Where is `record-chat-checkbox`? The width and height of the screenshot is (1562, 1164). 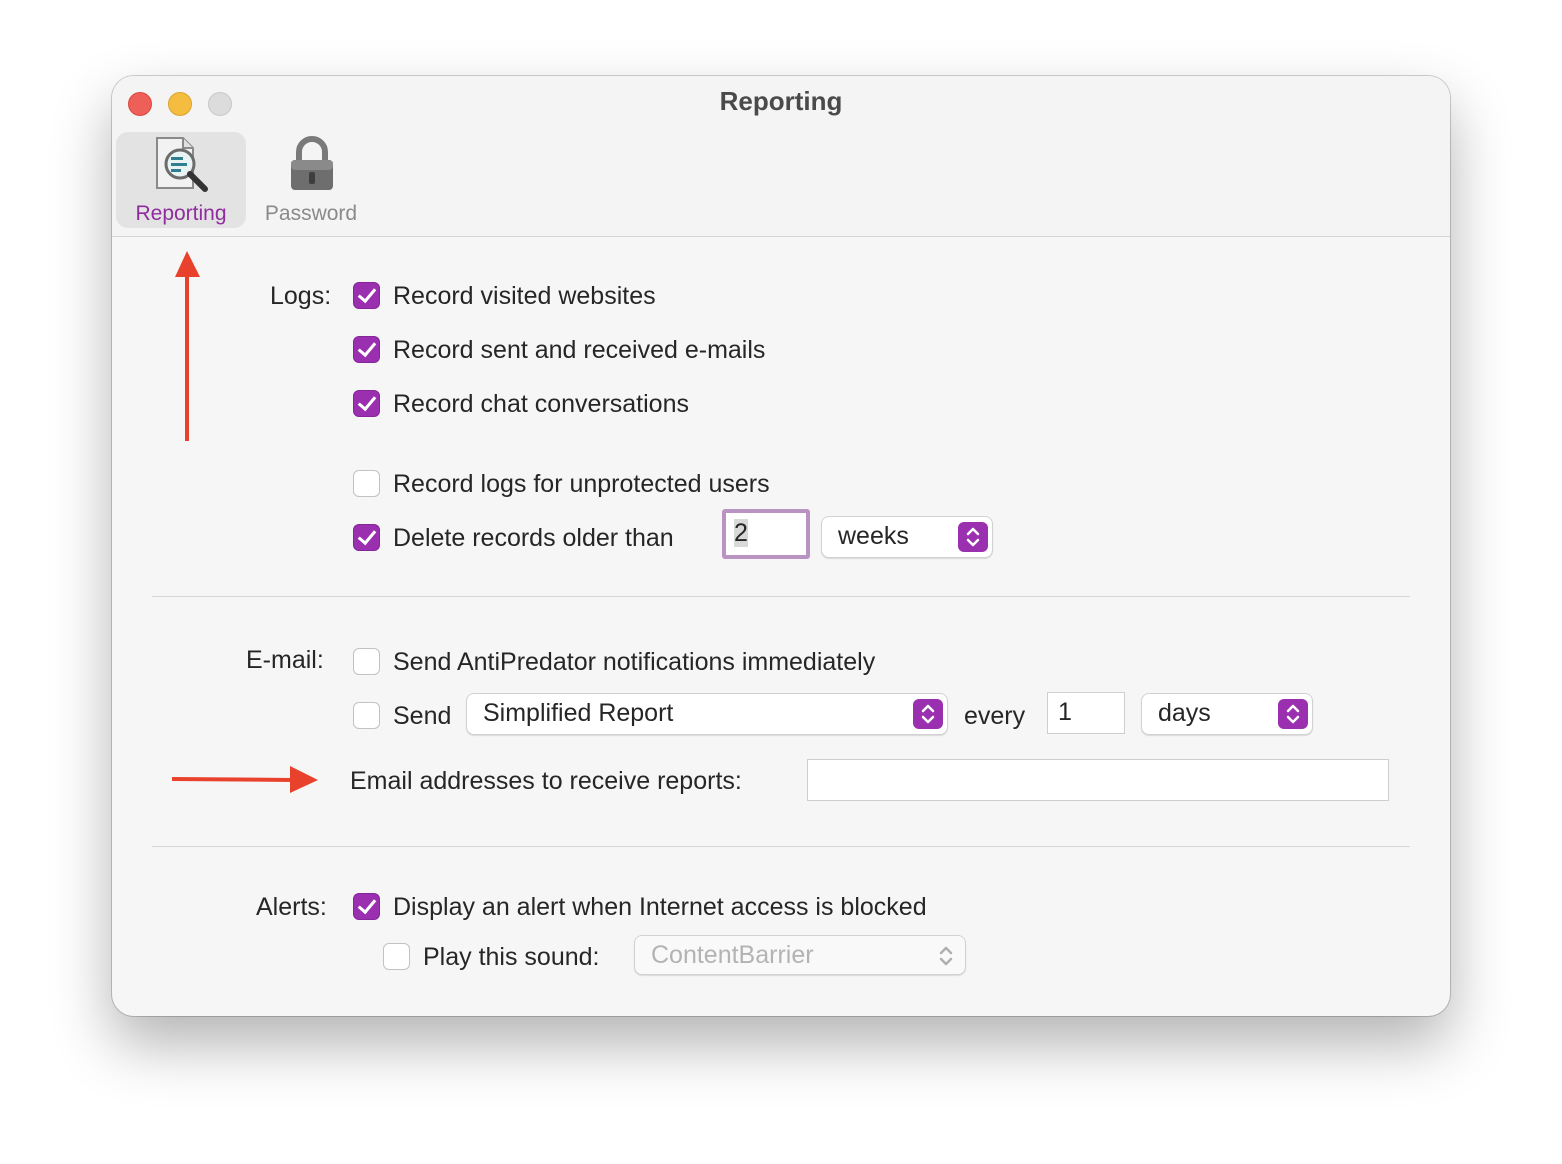
record-chat-checkbox is located at coordinates (366, 403).